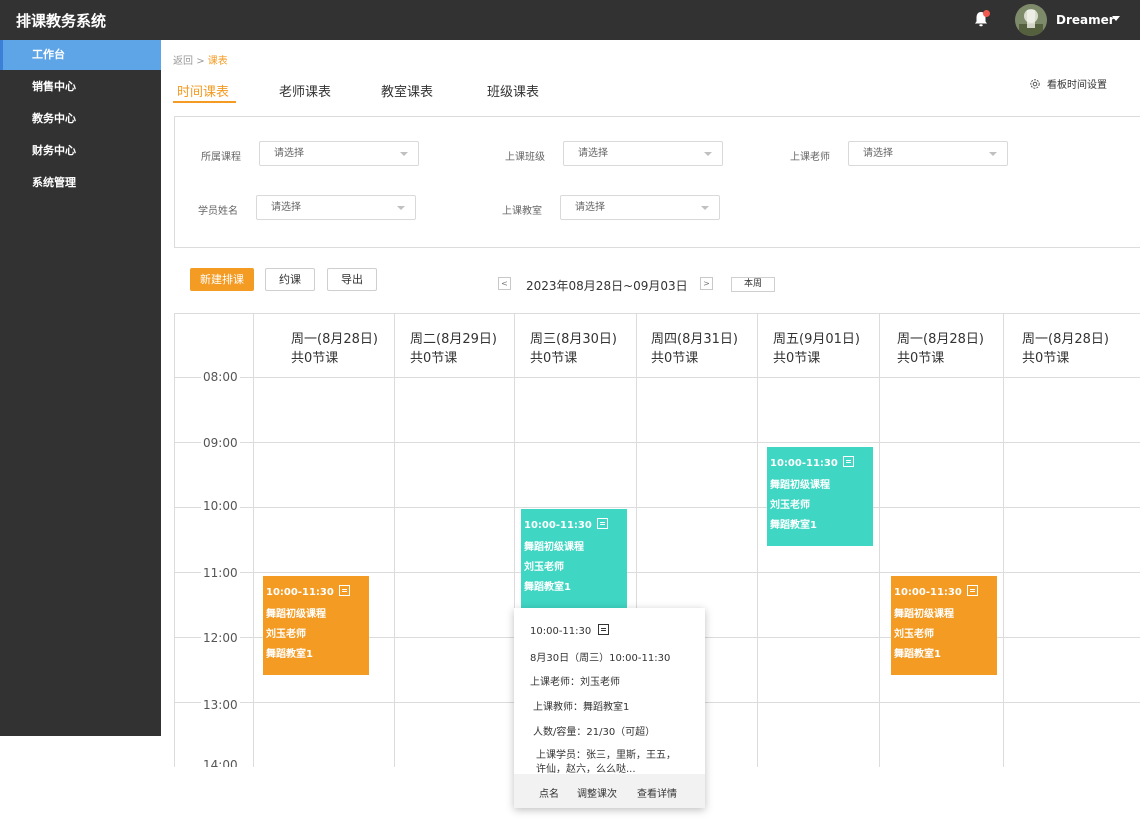  What do you see at coordinates (597, 792) in the screenshot?
I see `adjust-session-button: 调整课次` at bounding box center [597, 792].